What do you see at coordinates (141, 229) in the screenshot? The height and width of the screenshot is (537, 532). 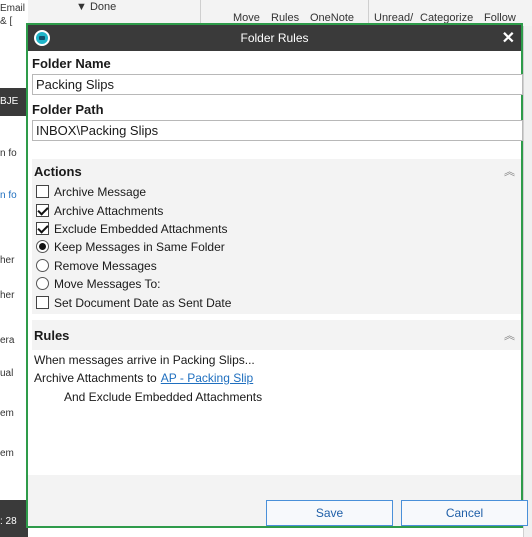 I see `option-label: Exclude Embedded Attachments` at bounding box center [141, 229].